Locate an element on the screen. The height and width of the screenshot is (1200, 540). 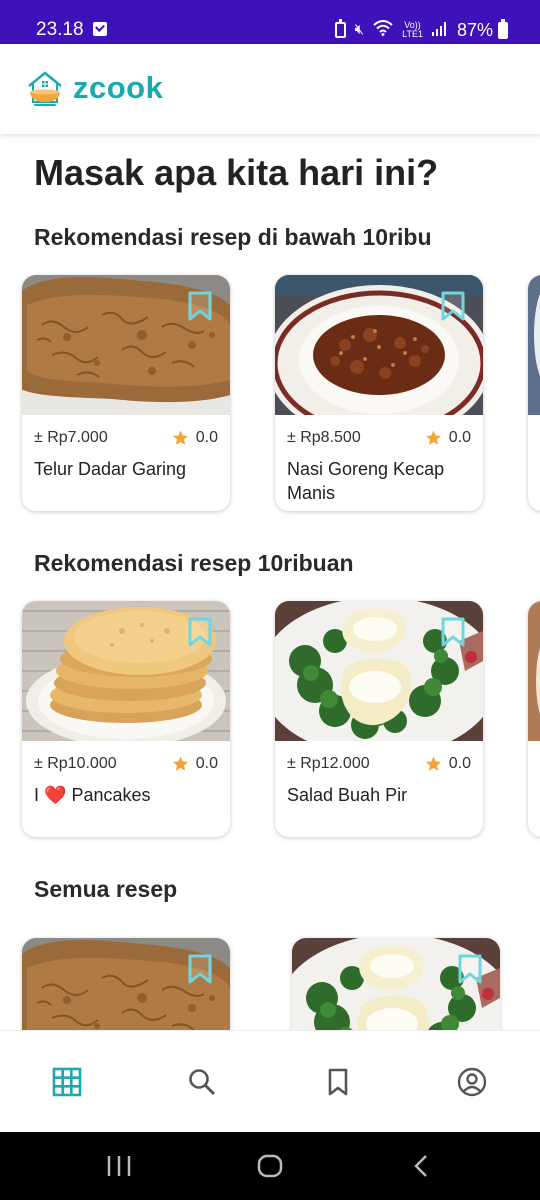
network-type: Vo)) LTE1 is located at coordinates (412, 30).